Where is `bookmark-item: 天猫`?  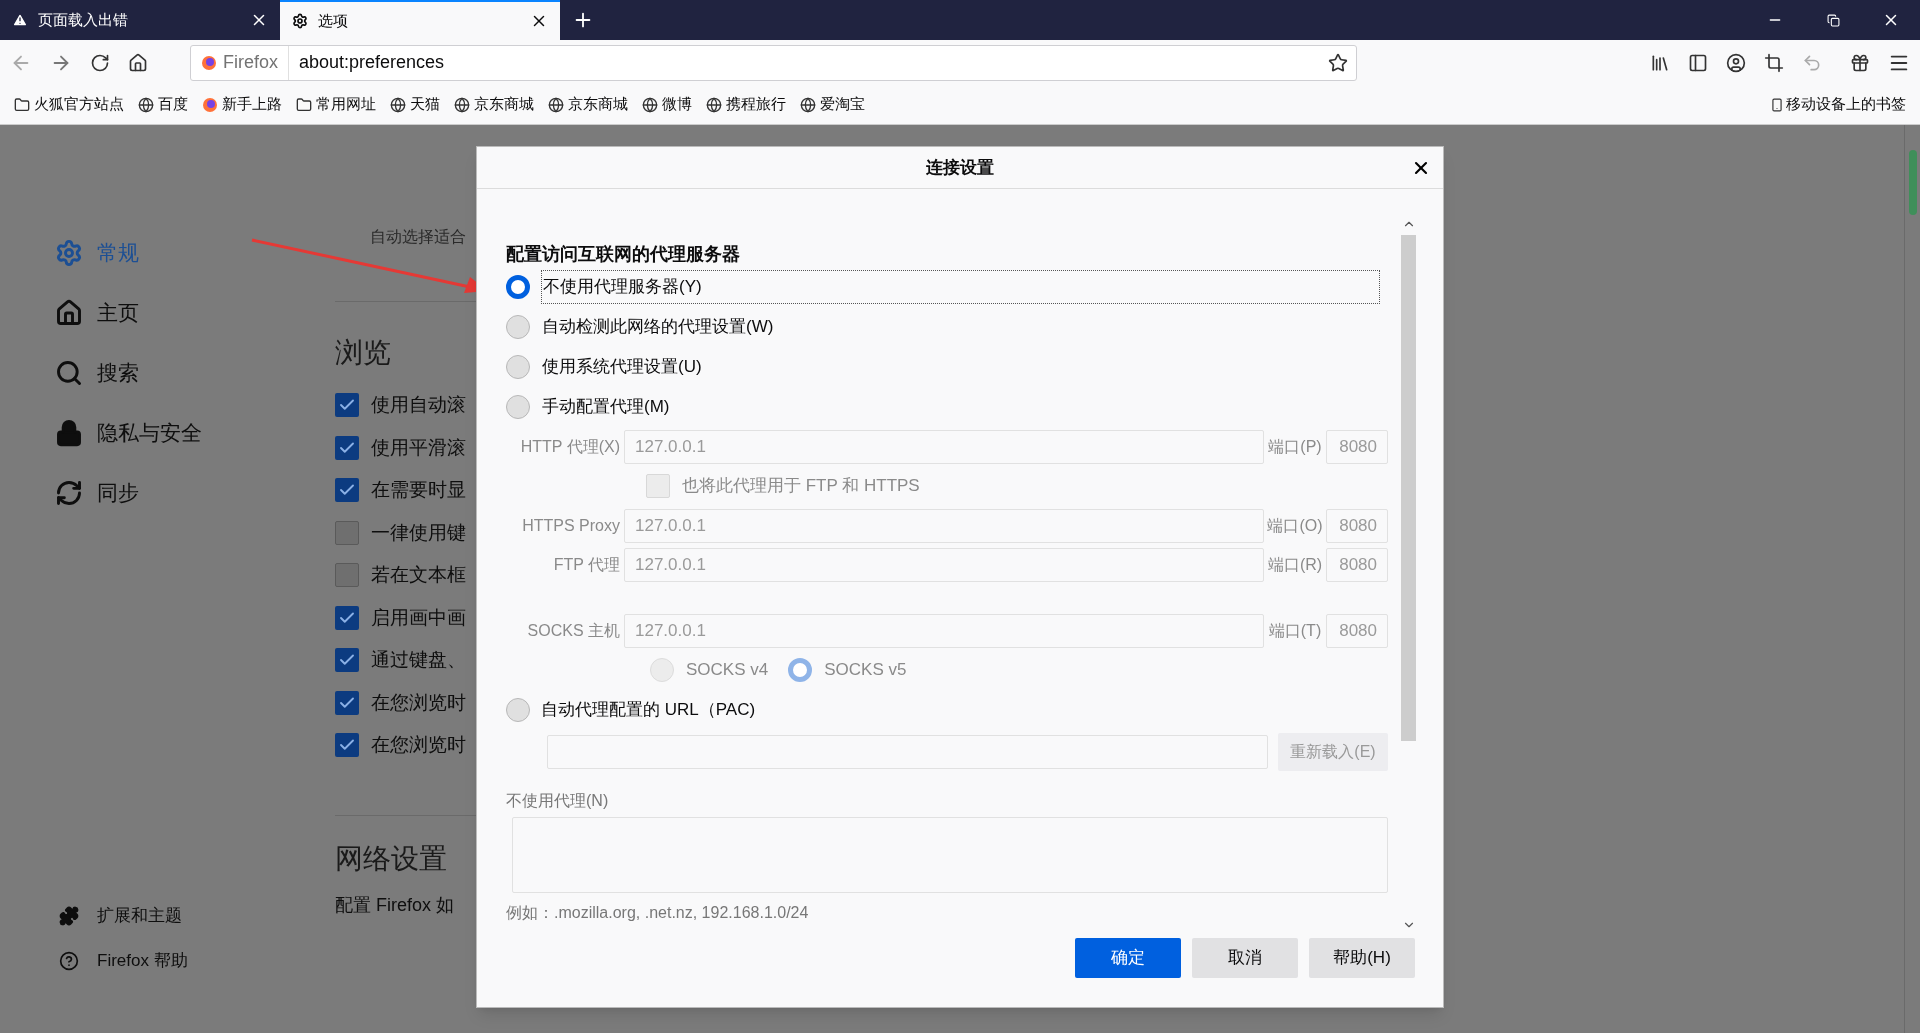 bookmark-item: 天猫 is located at coordinates (415, 104).